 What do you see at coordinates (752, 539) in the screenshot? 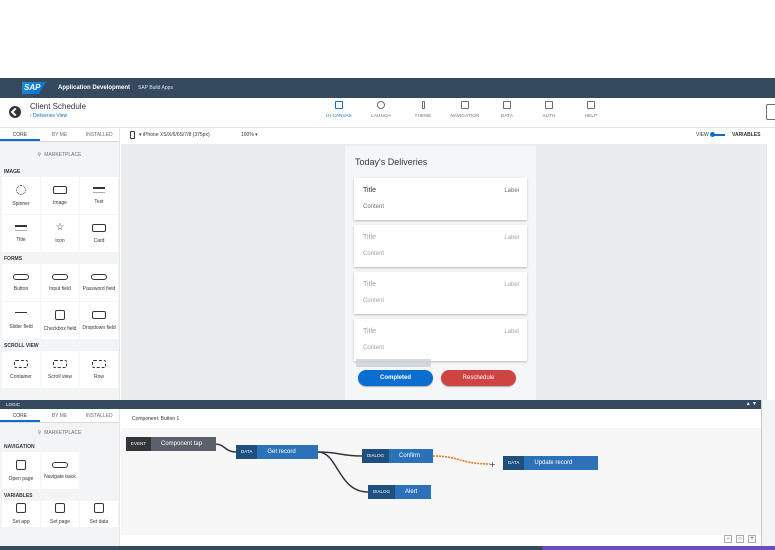
I see `zoom-in-button: +` at bounding box center [752, 539].